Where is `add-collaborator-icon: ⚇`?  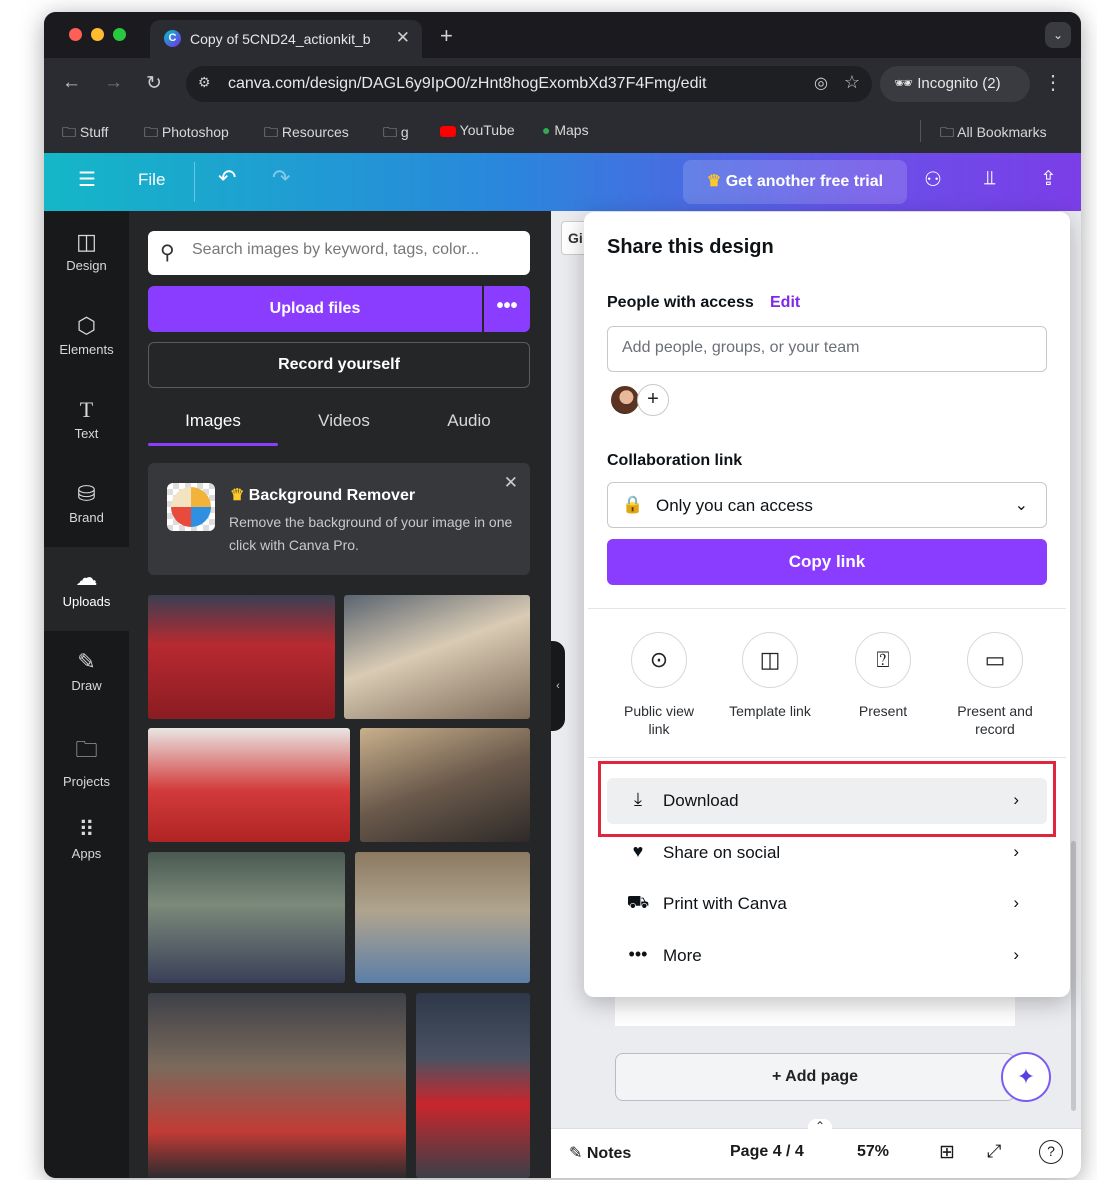 add-collaborator-icon: ⚇ is located at coordinates (933, 179).